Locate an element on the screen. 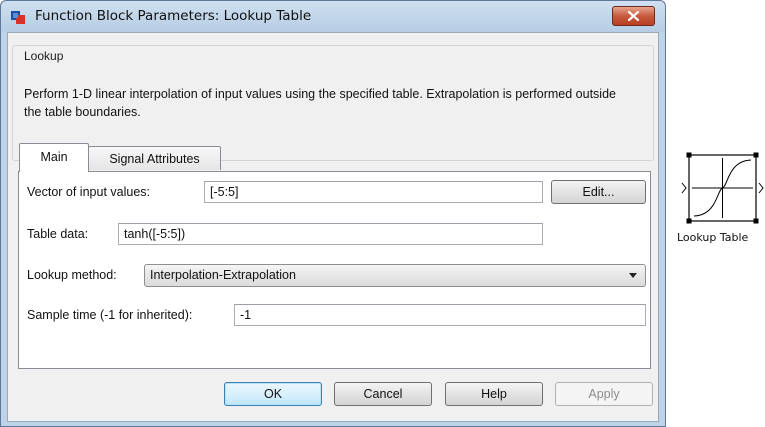  apply-button: Apply is located at coordinates (604, 394).